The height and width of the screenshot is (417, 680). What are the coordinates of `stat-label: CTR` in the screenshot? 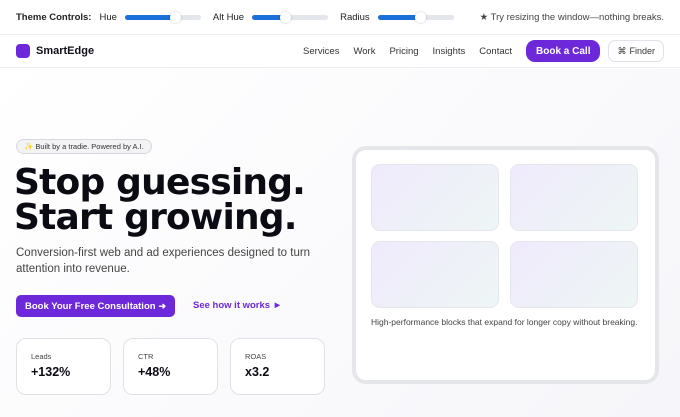 It's located at (146, 356).